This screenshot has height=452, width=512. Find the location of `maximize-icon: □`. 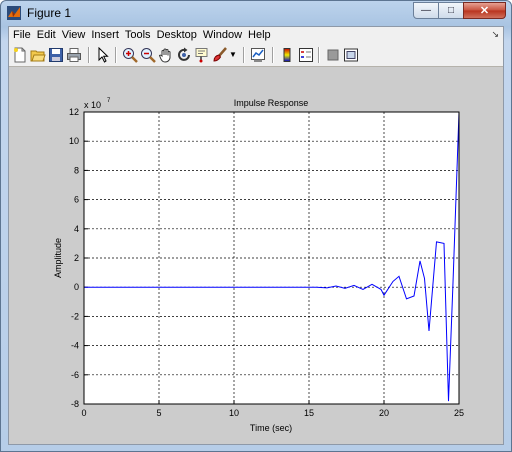

maximize-icon: □ is located at coordinates (451, 10).